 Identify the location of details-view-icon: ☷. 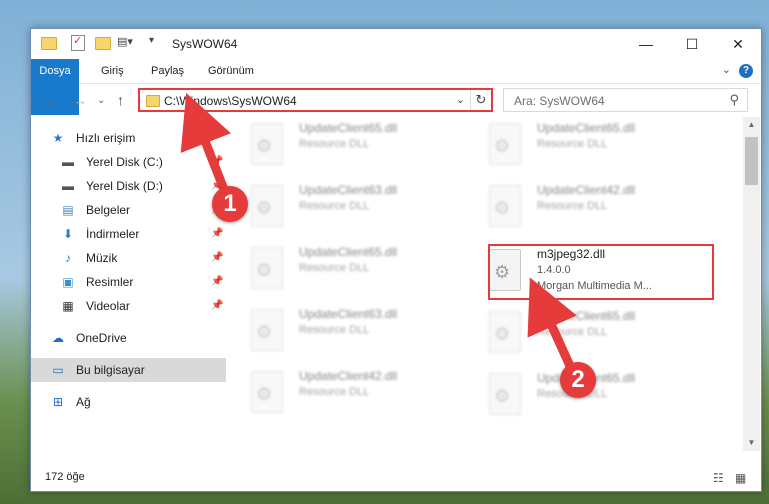
(718, 478).